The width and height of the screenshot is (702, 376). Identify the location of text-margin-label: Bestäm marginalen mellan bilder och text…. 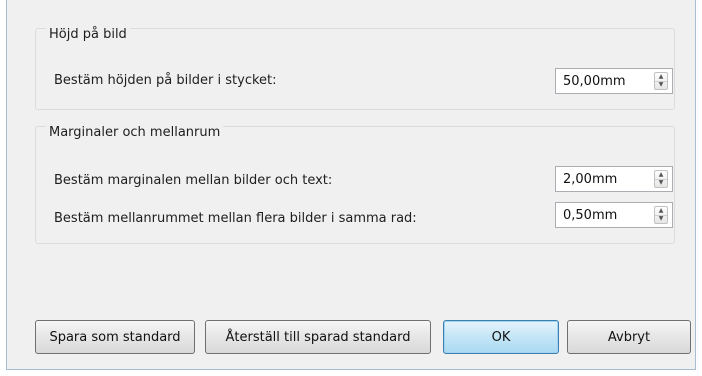
(193, 180).